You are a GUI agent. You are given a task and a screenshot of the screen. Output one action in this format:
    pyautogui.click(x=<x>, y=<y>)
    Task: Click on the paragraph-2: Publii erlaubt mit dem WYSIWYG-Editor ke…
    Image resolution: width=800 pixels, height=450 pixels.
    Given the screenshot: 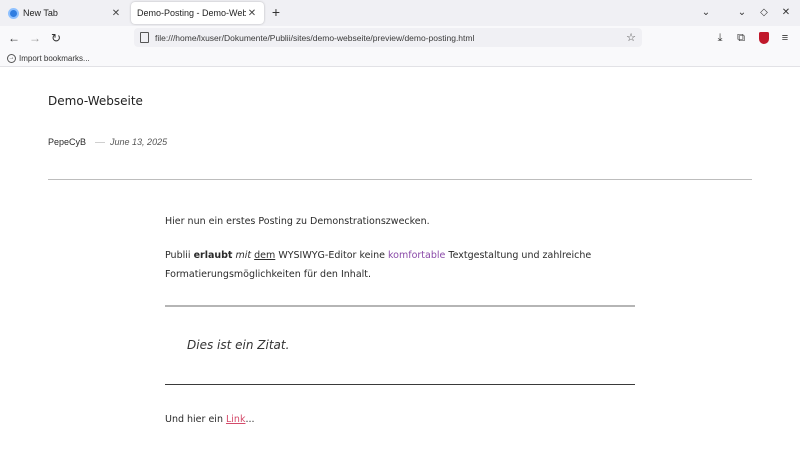 What is the action you would take?
    pyautogui.click(x=378, y=265)
    